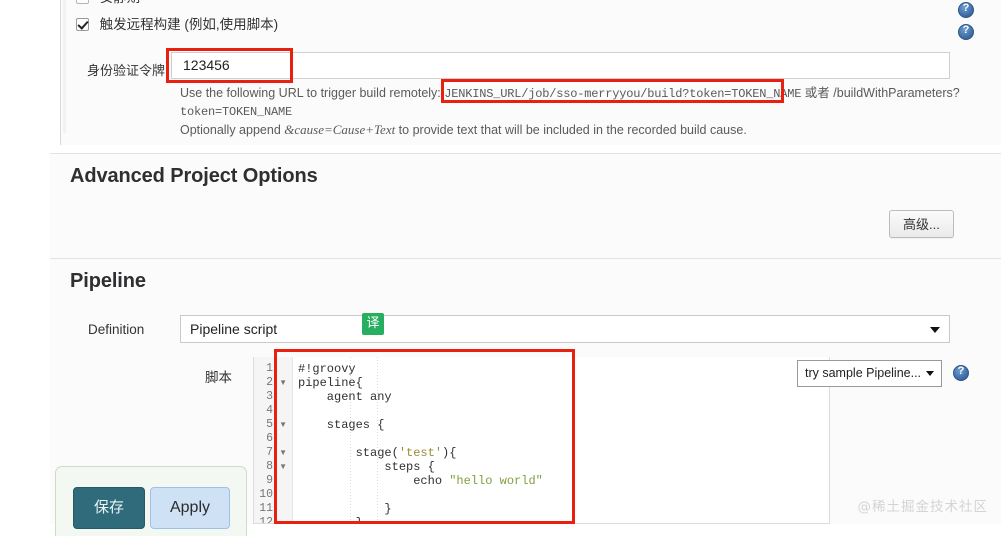 The height and width of the screenshot is (536, 1001). What do you see at coordinates (366, 467) in the screenshot?
I see `code-line: steps {` at bounding box center [366, 467].